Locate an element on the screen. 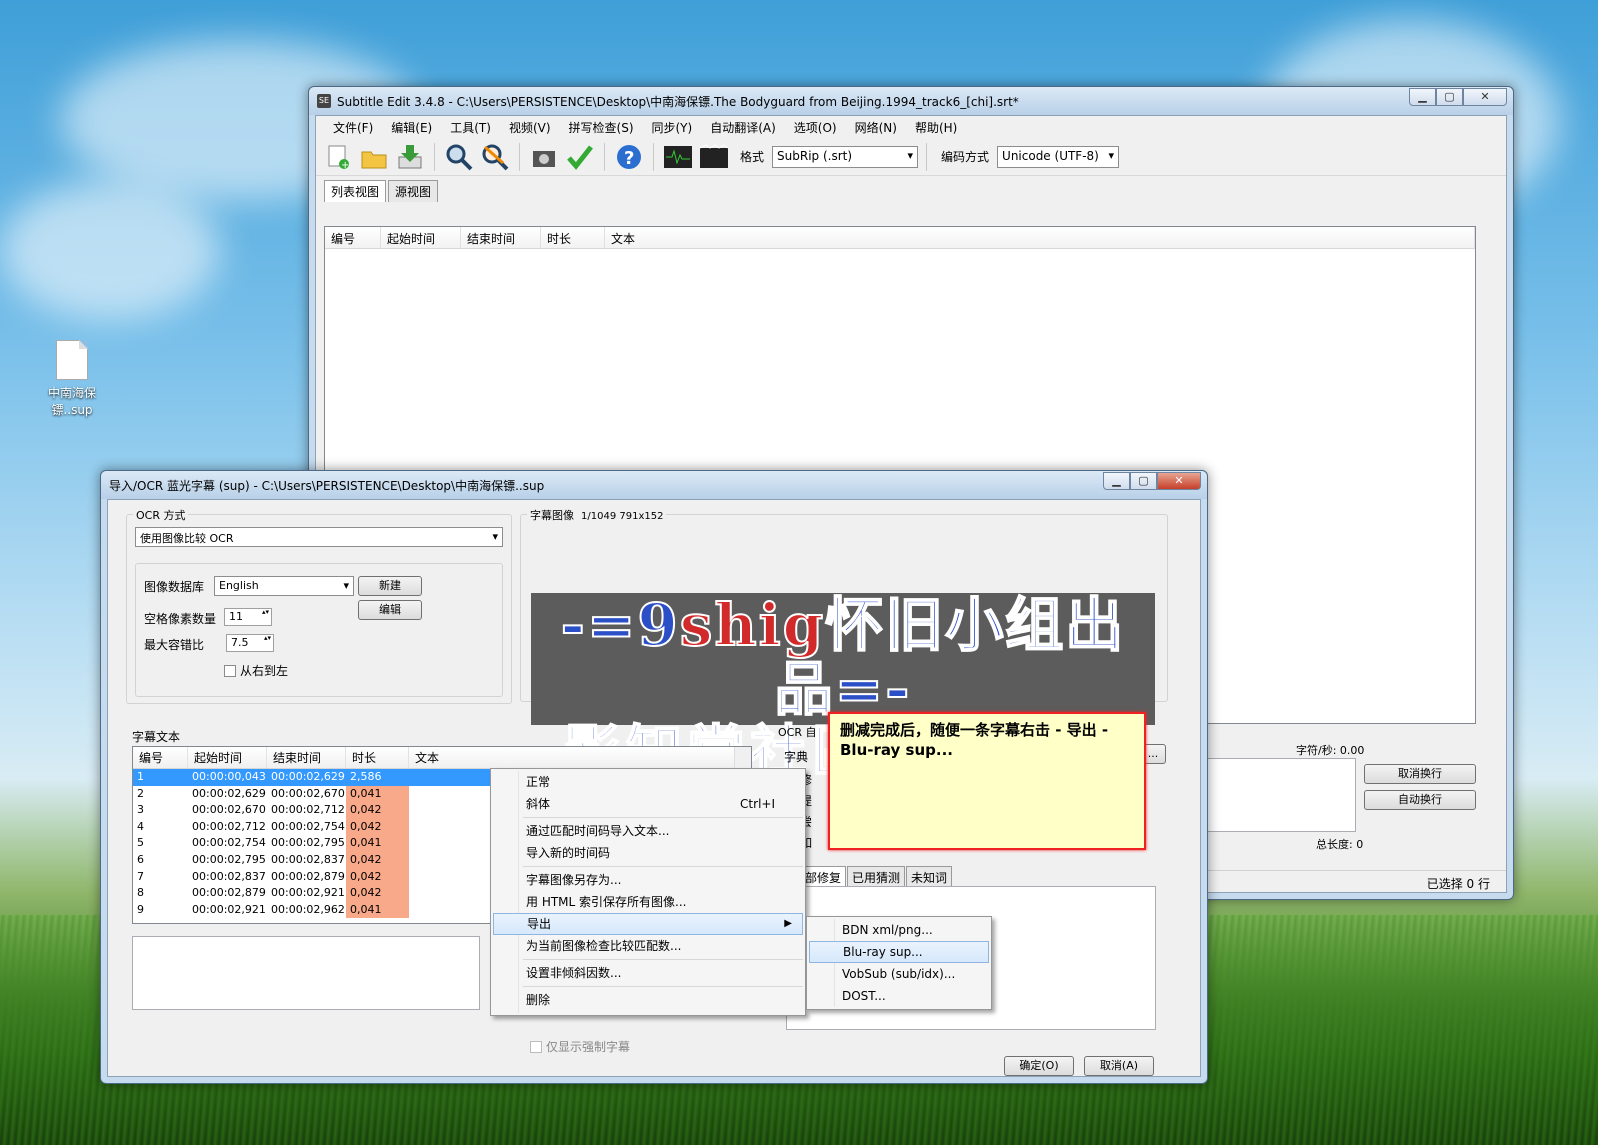  forced-only-checkbox: 仅显示强制字幕 is located at coordinates (580, 1046).